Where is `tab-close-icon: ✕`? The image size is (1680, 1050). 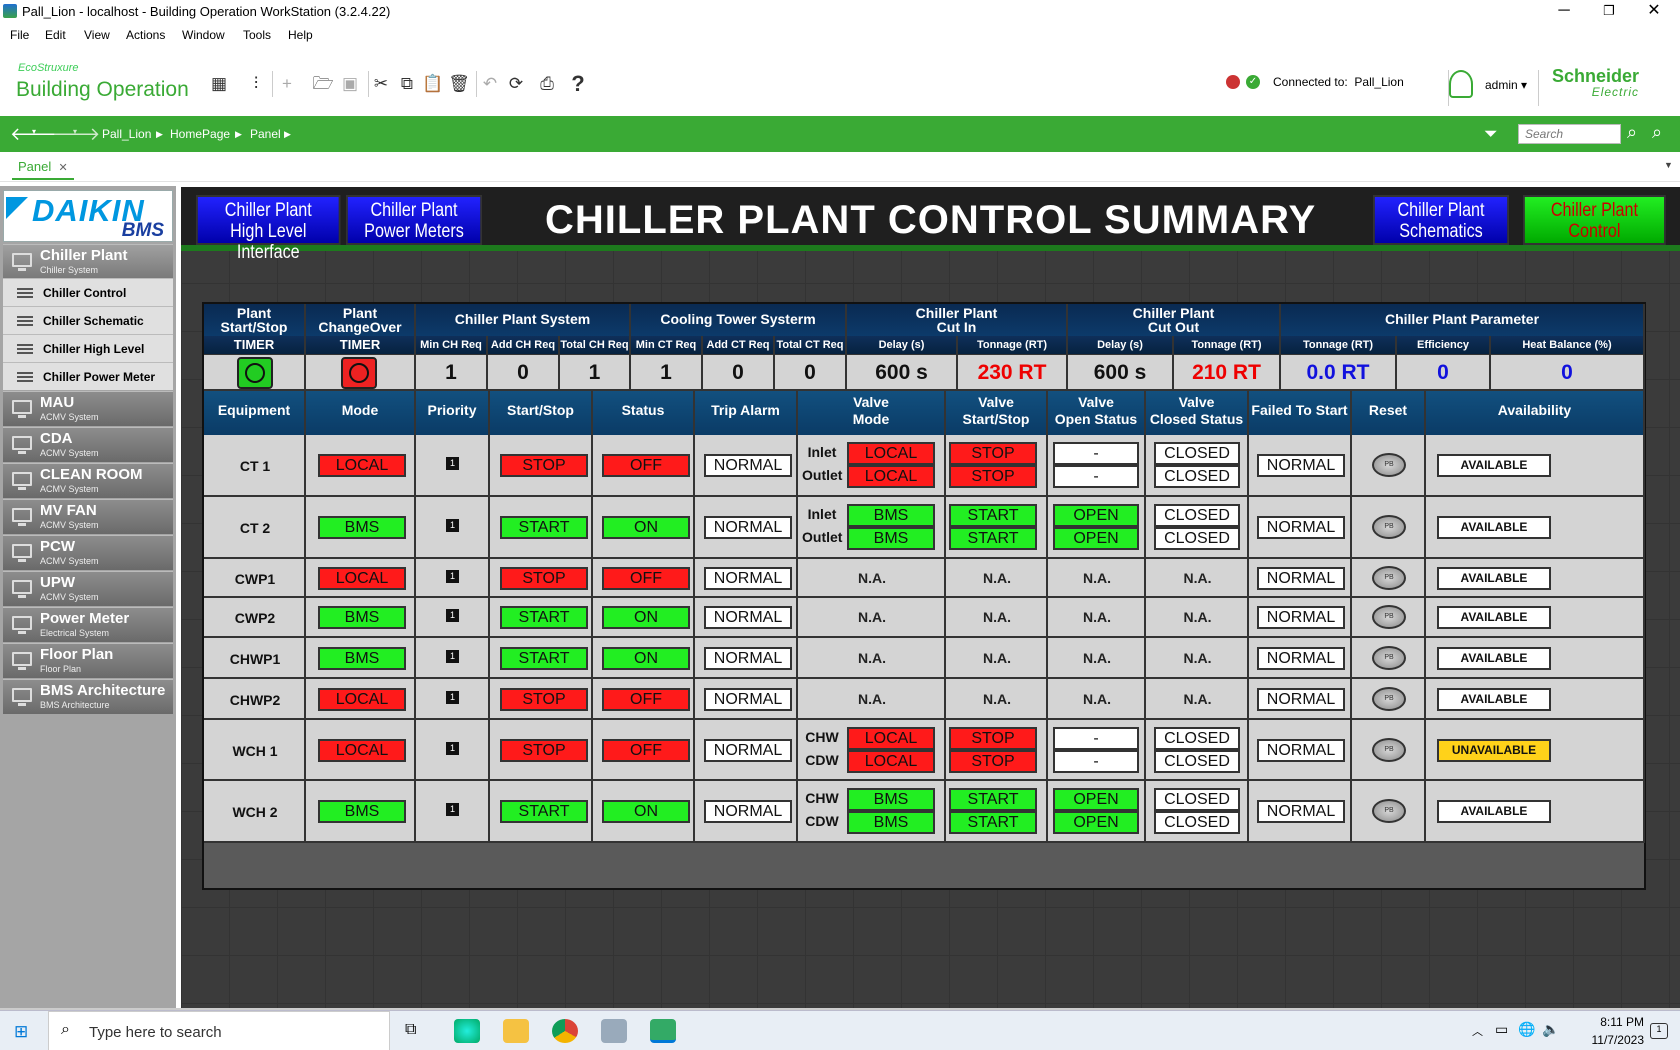
tab-close-icon: ✕ is located at coordinates (62, 168).